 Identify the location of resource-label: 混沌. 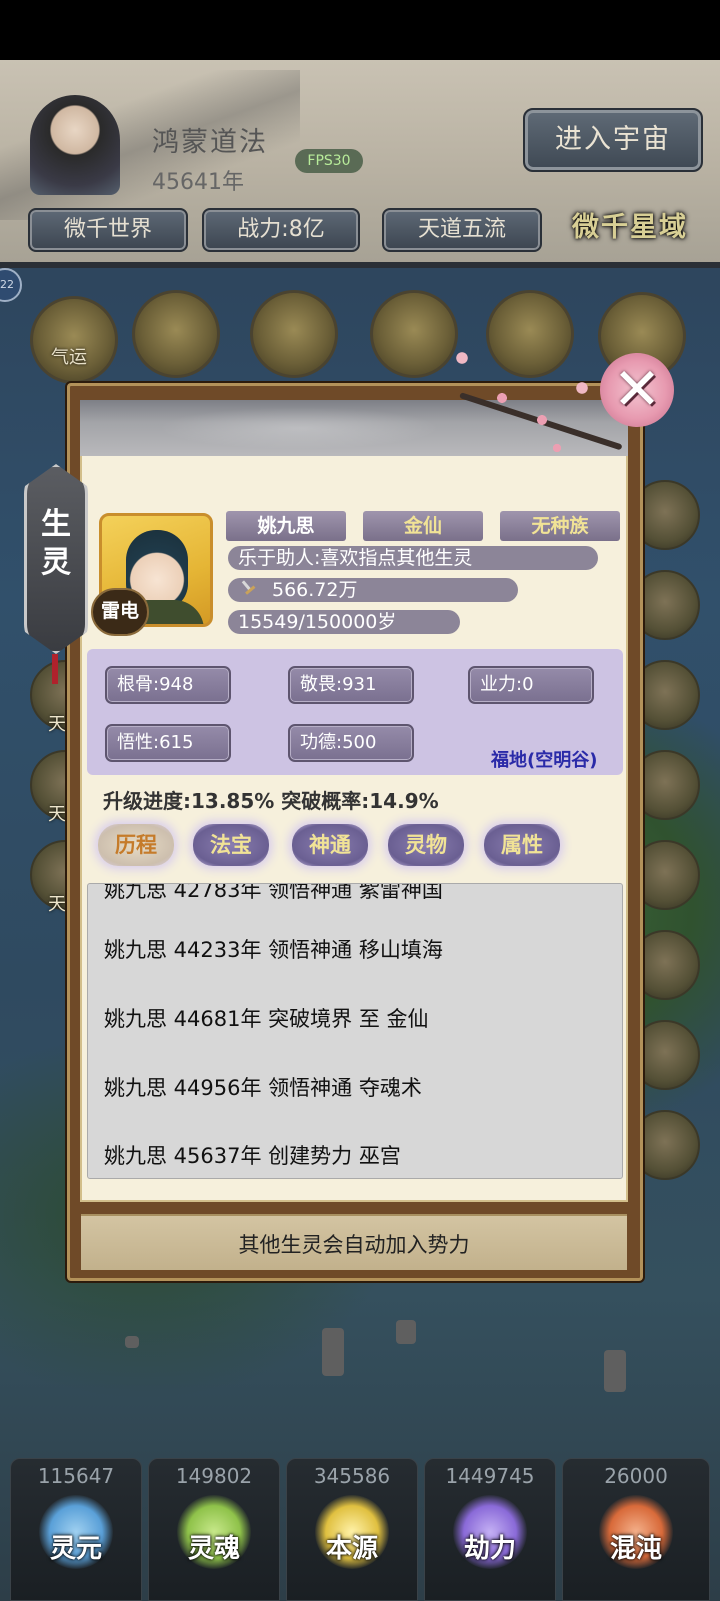
(635, 1549).